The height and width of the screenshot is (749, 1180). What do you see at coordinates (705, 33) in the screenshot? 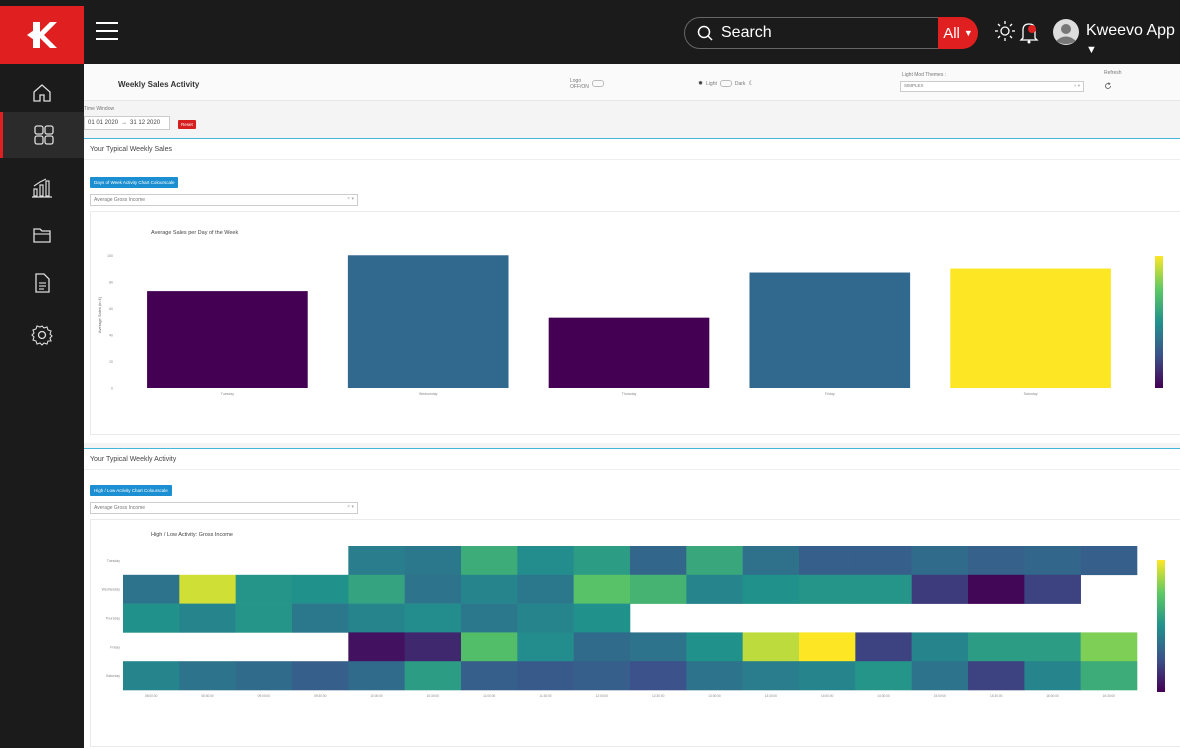
I see `search-icon` at bounding box center [705, 33].